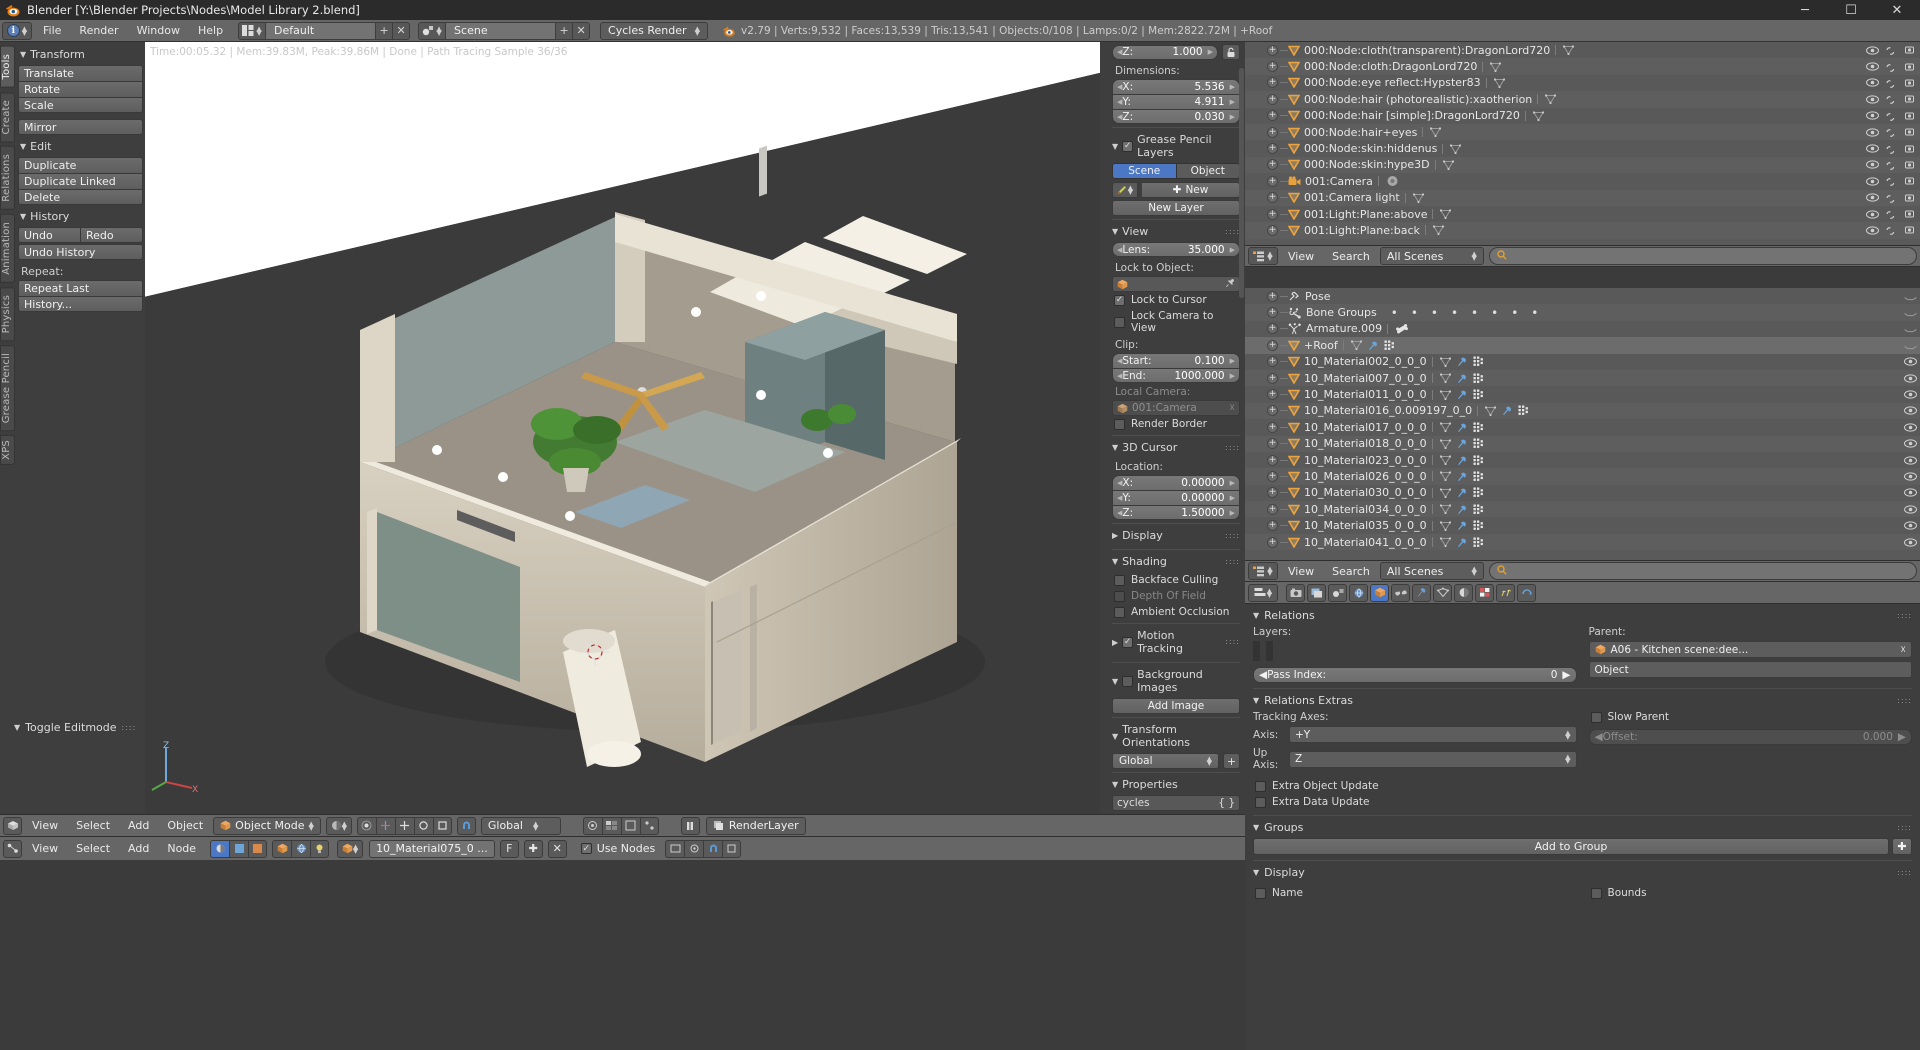  What do you see at coordinates (1351, 571) in the screenshot?
I see `outliner-menu-search-2: Search` at bounding box center [1351, 571].